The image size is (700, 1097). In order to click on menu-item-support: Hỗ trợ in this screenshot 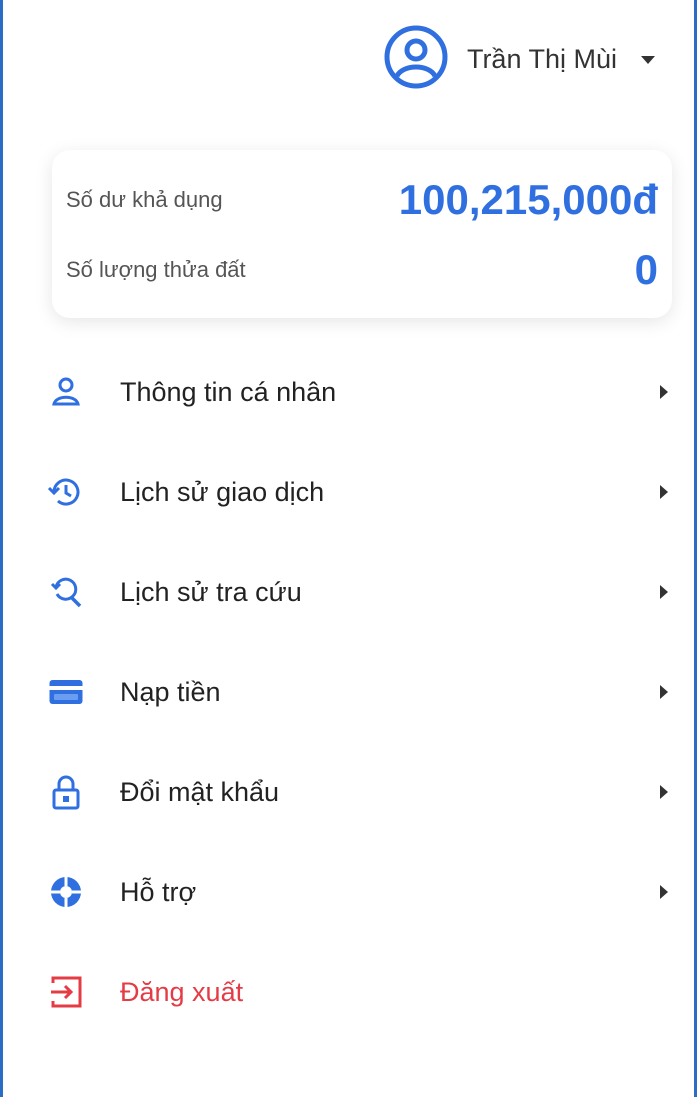, I will do `click(368, 892)`.